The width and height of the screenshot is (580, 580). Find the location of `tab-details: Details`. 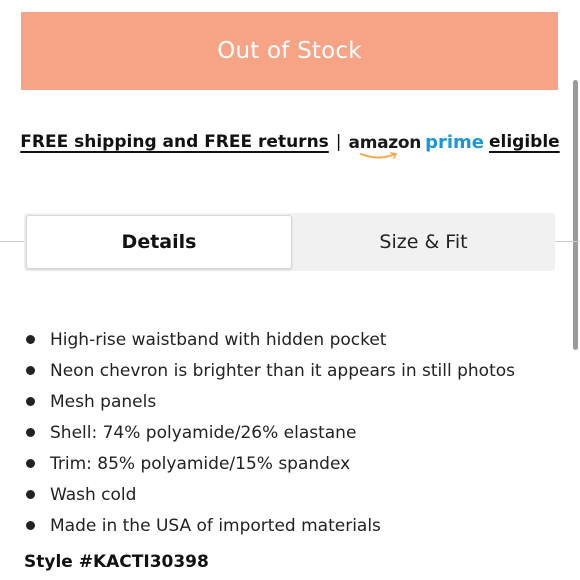

tab-details: Details is located at coordinates (159, 242).